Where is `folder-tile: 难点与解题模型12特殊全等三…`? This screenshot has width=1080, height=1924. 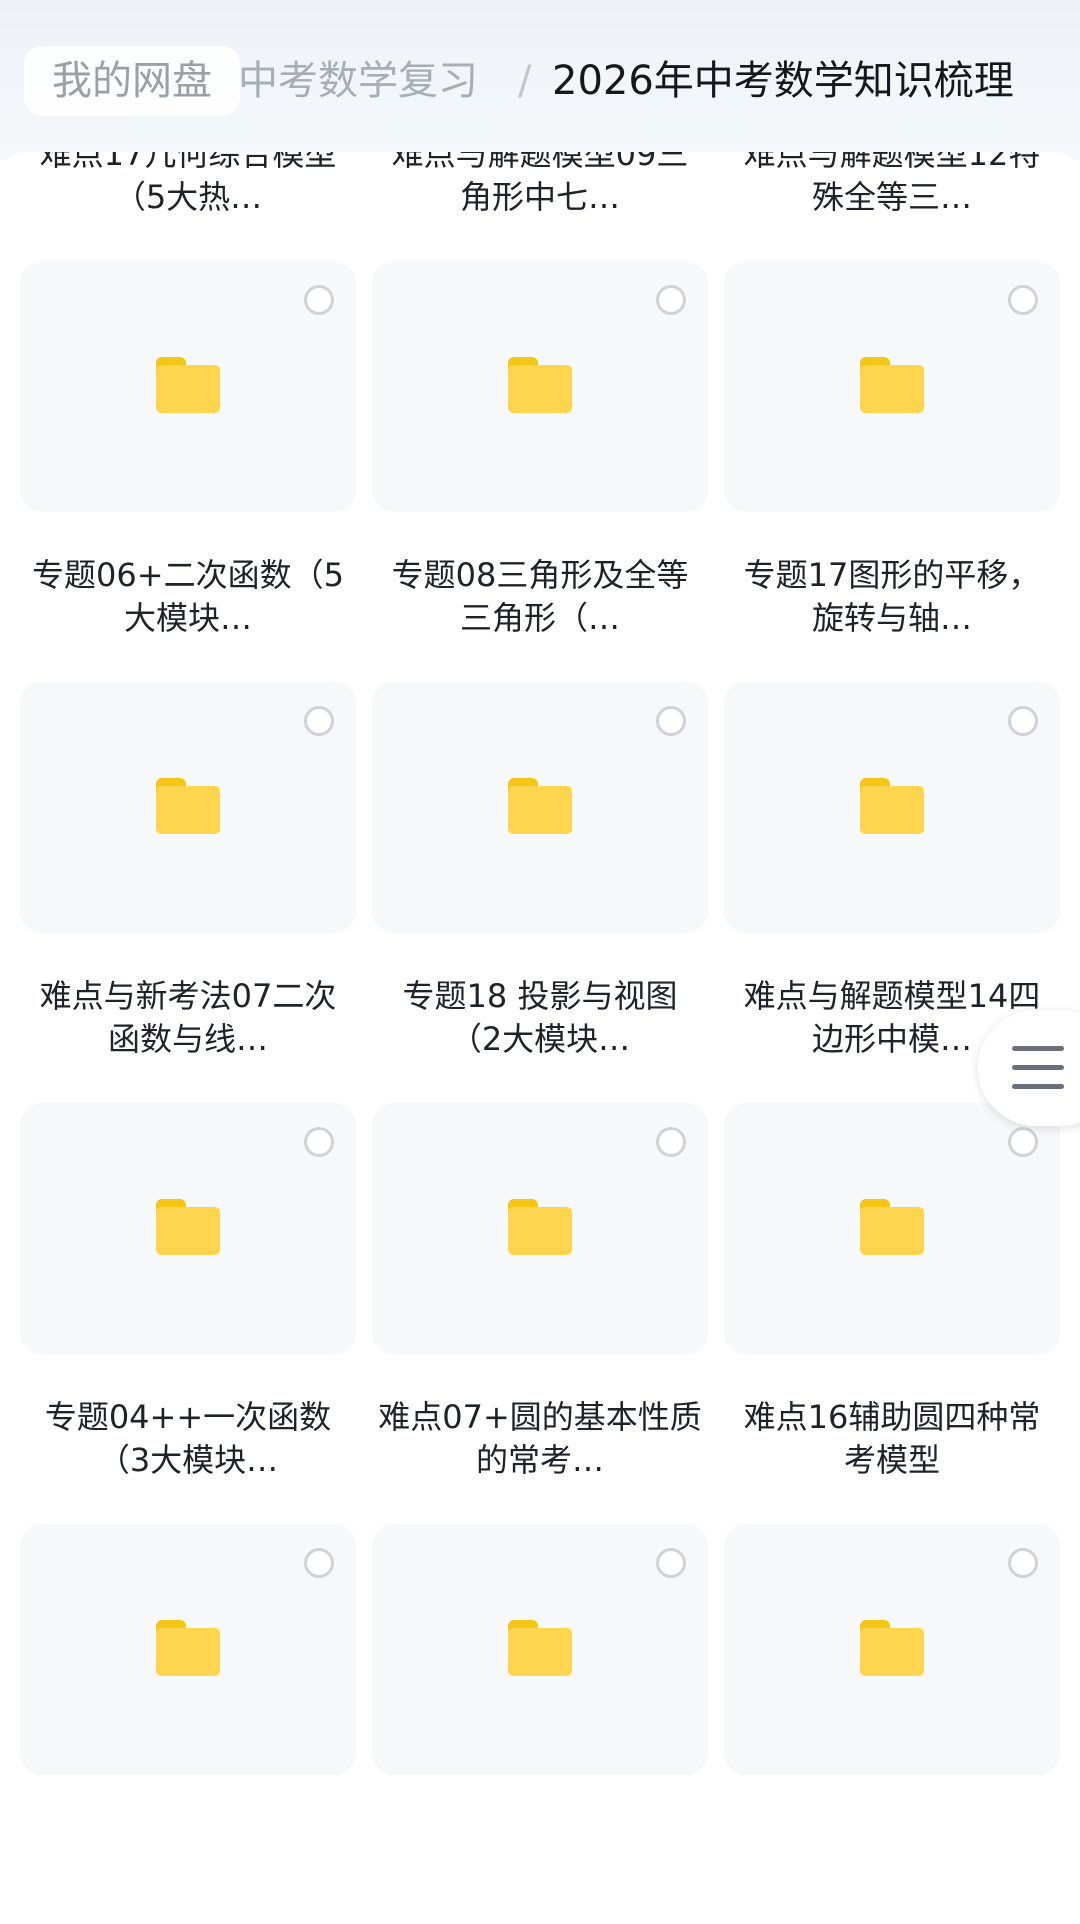 folder-tile: 难点与解题模型12特殊全等三… is located at coordinates (892, 206).